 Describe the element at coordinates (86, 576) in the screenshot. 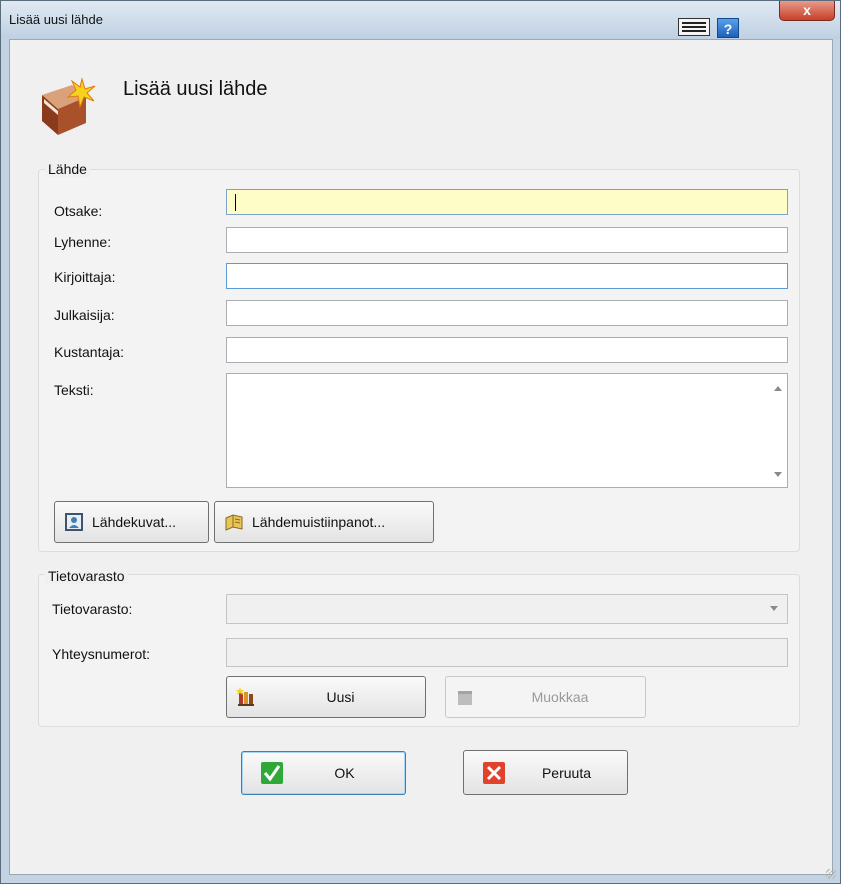

I see `repository-group-label: Tietovarasto` at that location.